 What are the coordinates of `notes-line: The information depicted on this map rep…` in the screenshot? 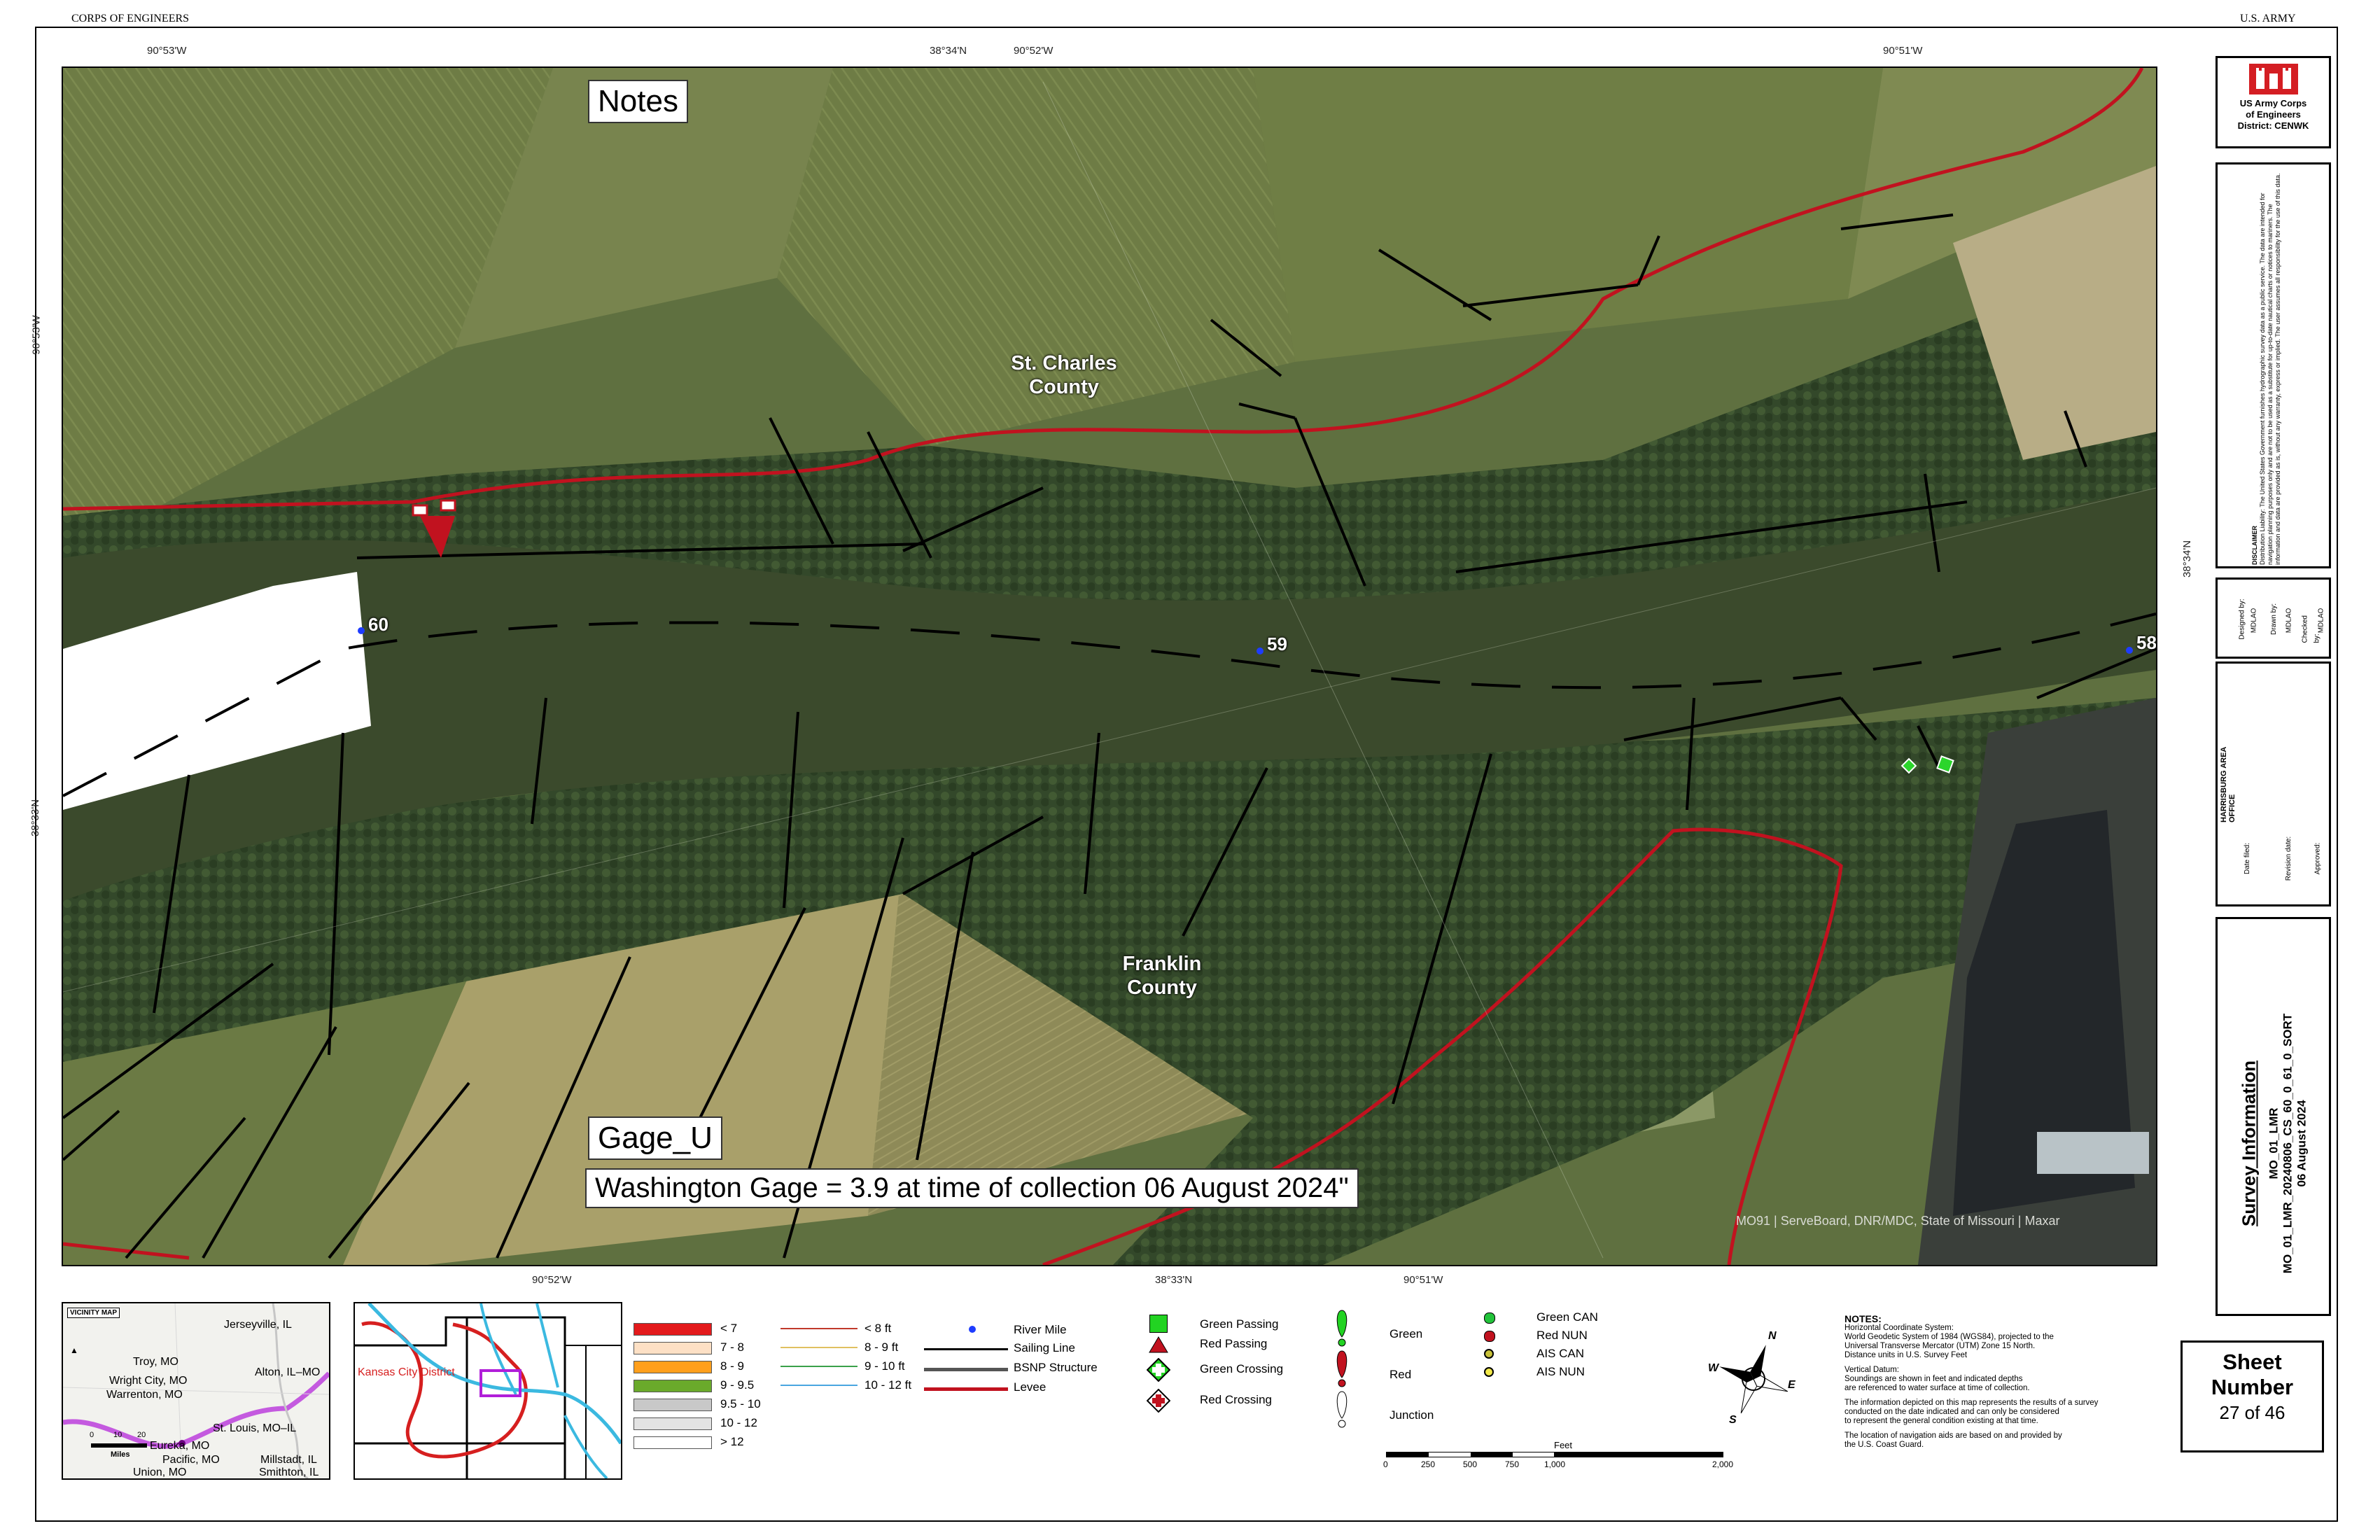 It's located at (1971, 1403).